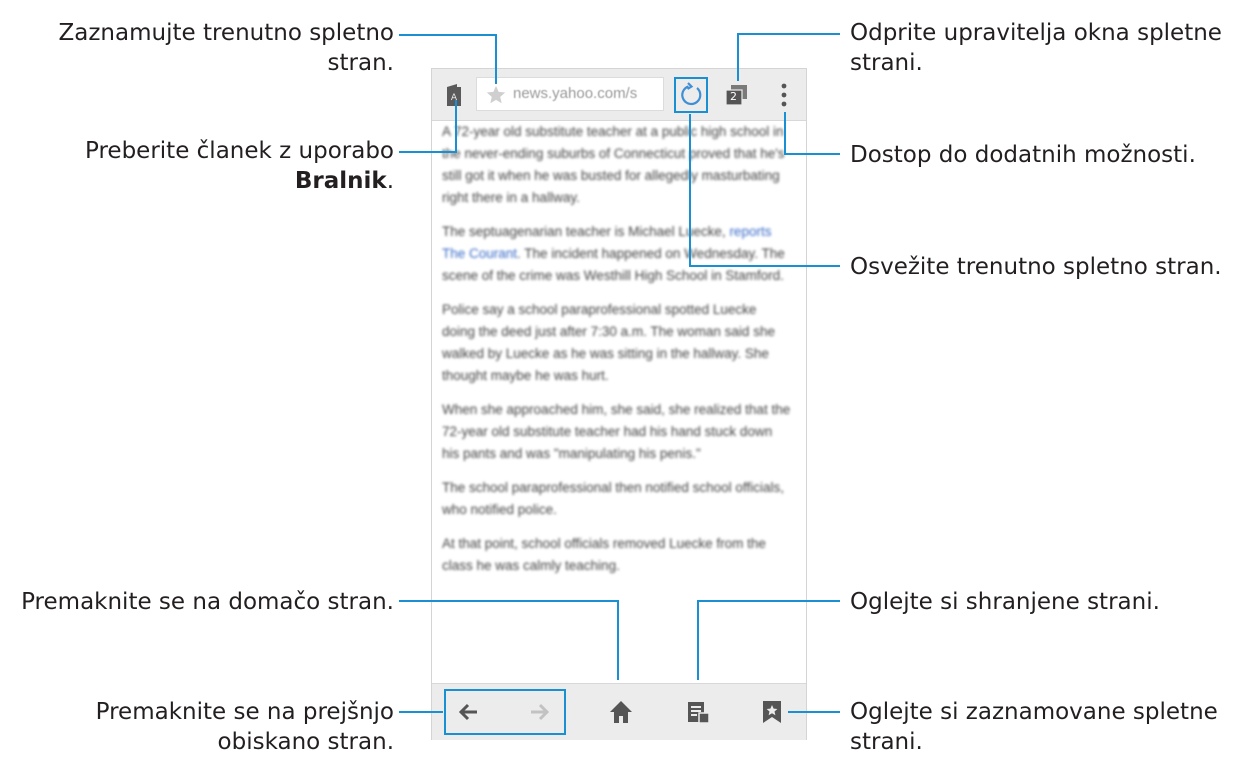 The width and height of the screenshot is (1235, 757). I want to click on callout-reader-text-c: ., so click(390, 181).